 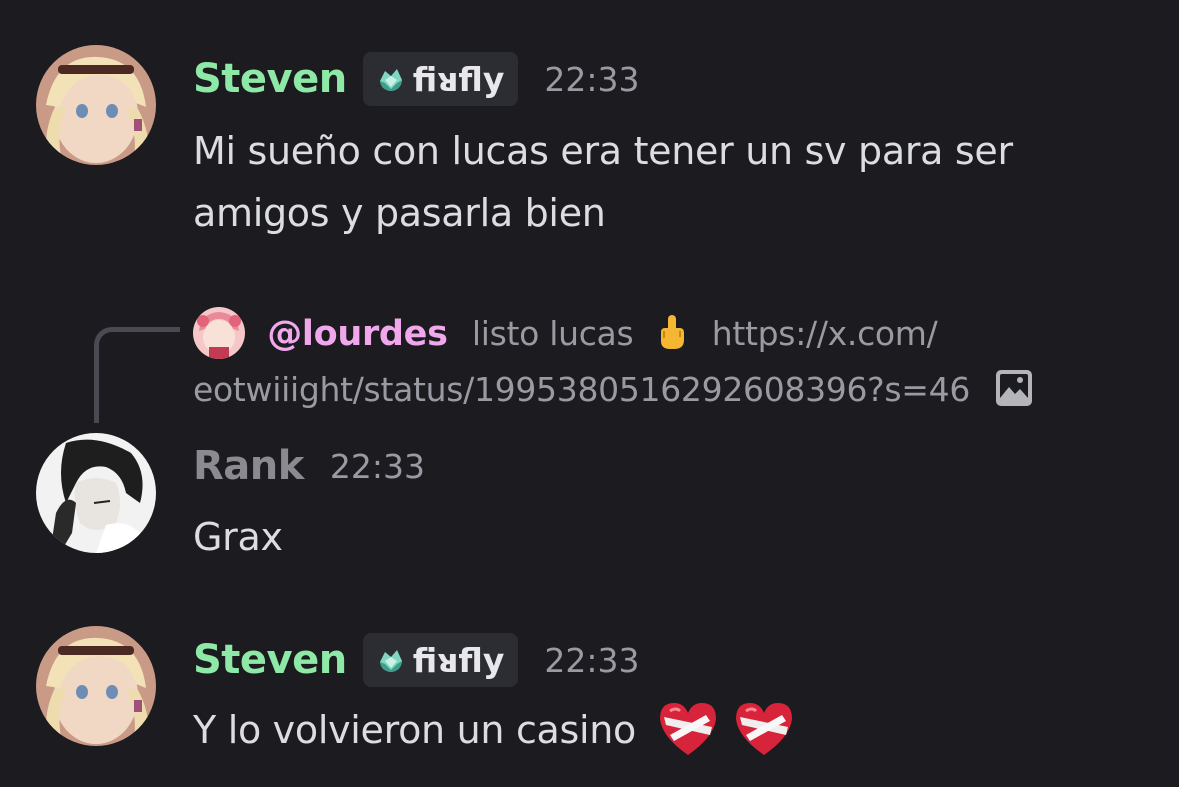 What do you see at coordinates (248, 466) in the screenshot?
I see `username: Rank` at bounding box center [248, 466].